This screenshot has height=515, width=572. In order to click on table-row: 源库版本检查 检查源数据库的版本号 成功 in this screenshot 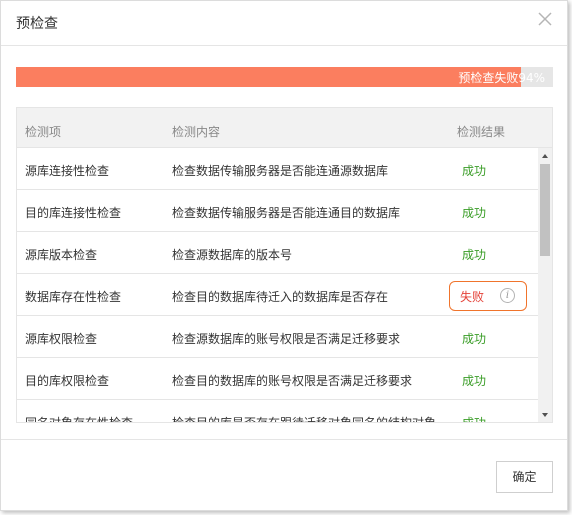, I will do `click(277, 253)`.